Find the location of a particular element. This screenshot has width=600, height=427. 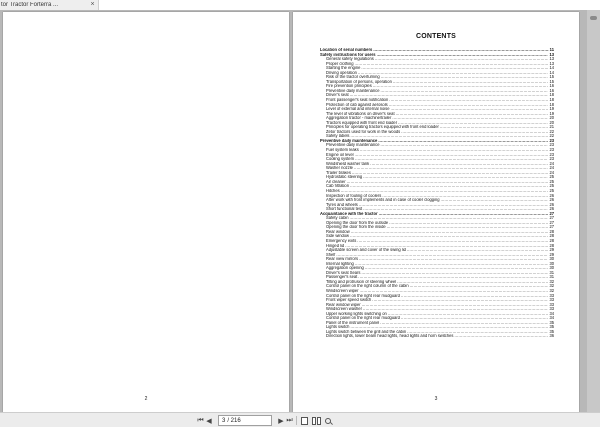

first-page-icon: ⏮ is located at coordinates (200, 420).